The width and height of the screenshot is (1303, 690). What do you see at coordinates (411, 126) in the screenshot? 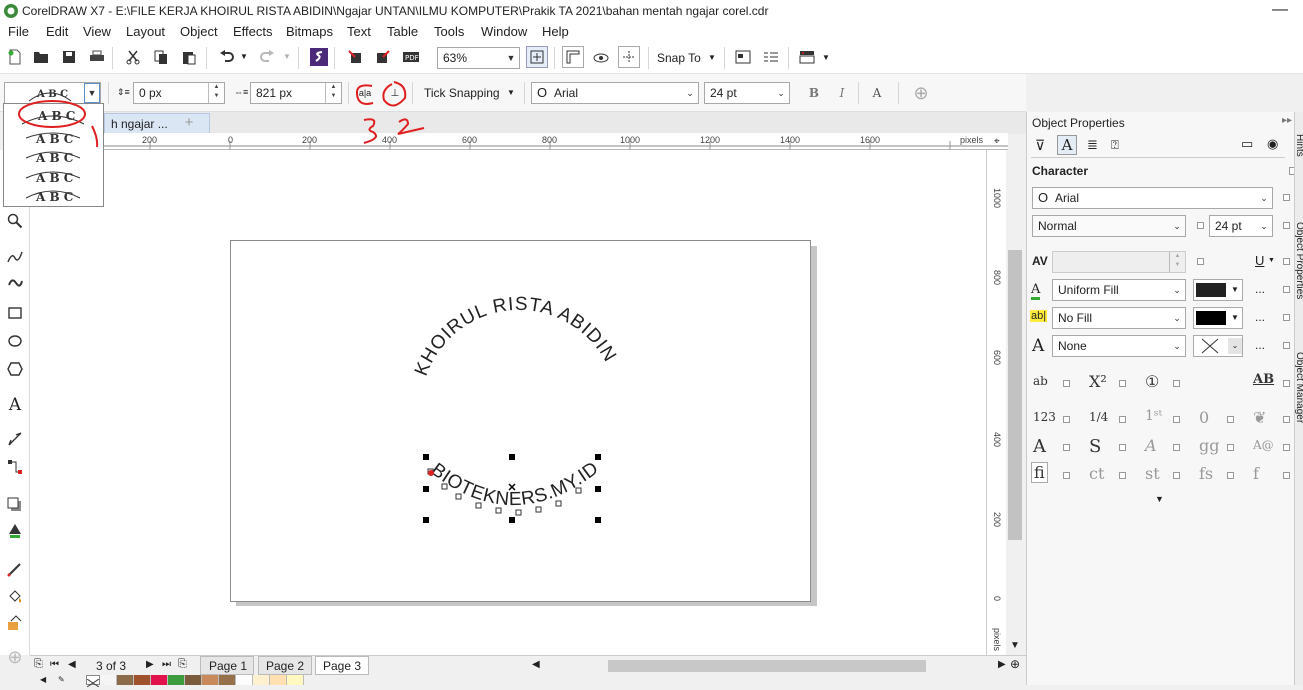
I see `annotation-two-mark` at bounding box center [411, 126].